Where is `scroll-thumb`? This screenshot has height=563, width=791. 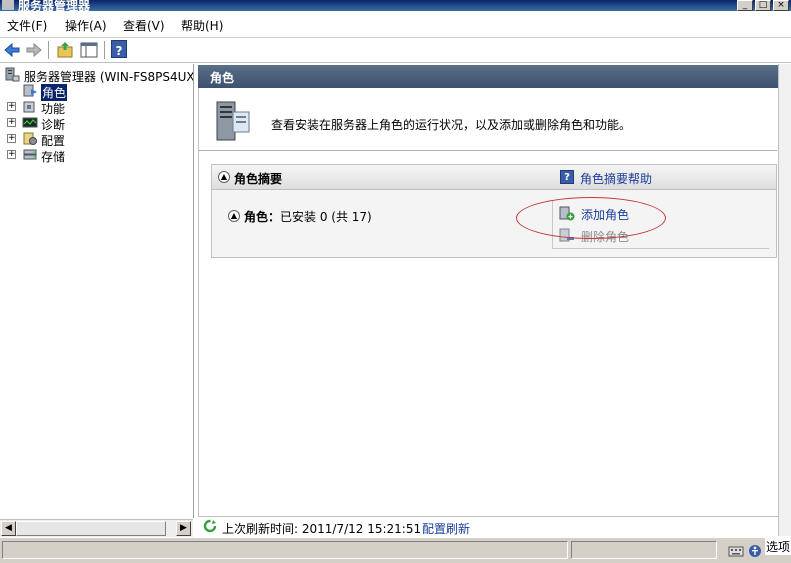
scroll-thumb is located at coordinates (91, 528).